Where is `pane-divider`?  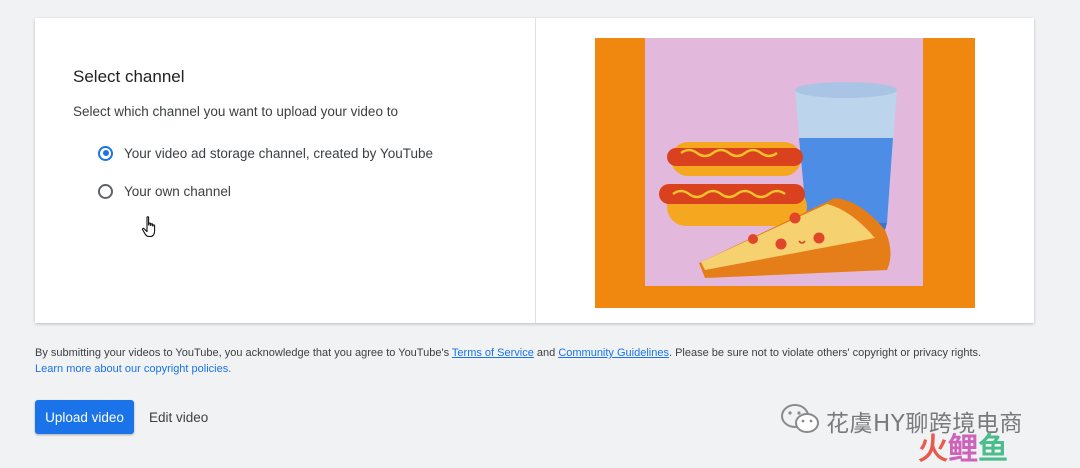 pane-divider is located at coordinates (535, 170).